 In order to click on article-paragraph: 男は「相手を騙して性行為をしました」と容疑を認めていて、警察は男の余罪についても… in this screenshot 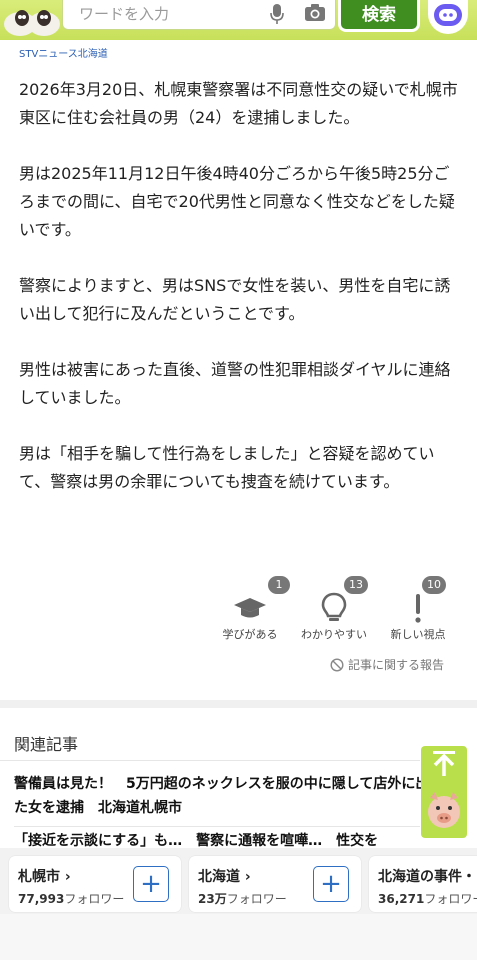, I will do `click(227, 467)`.